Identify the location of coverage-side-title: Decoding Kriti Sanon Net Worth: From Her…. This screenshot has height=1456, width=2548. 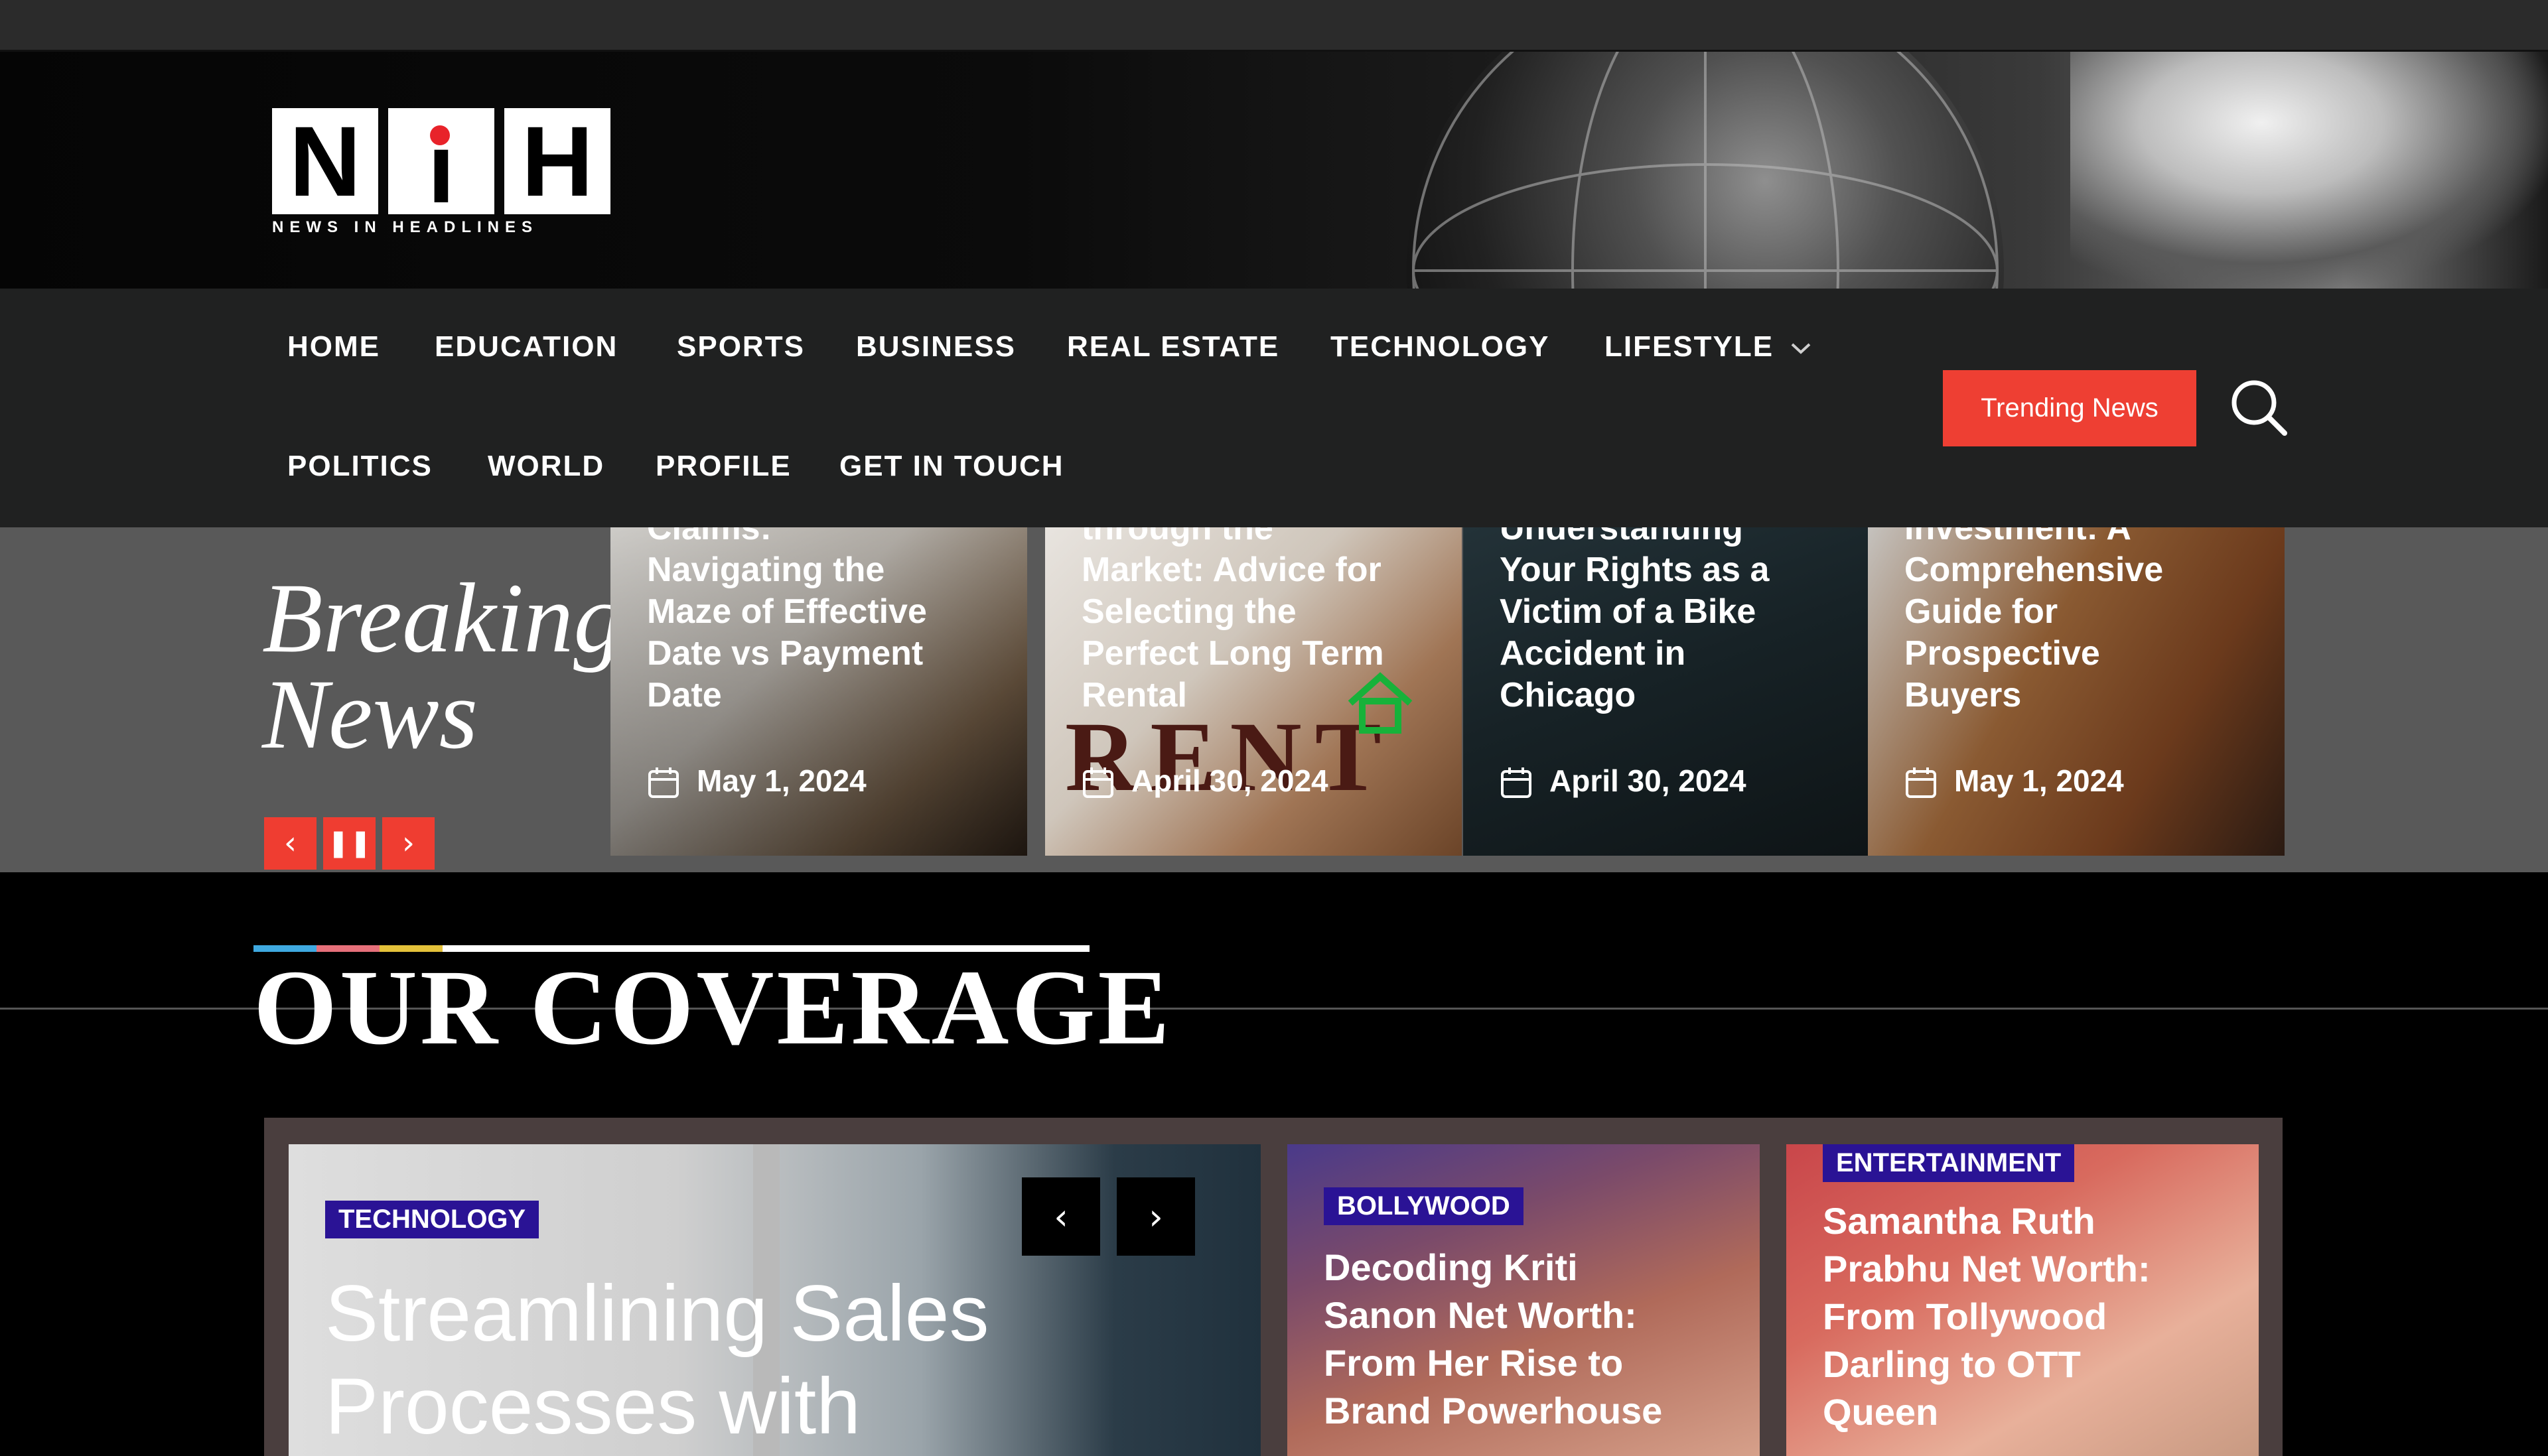
(1493, 1339).